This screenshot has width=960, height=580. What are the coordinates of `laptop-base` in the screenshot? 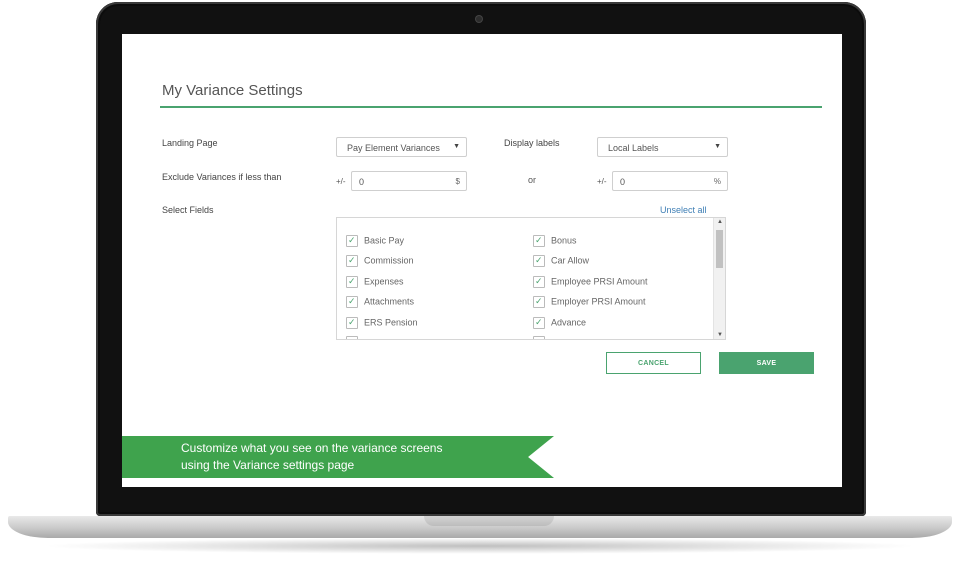 It's located at (480, 527).